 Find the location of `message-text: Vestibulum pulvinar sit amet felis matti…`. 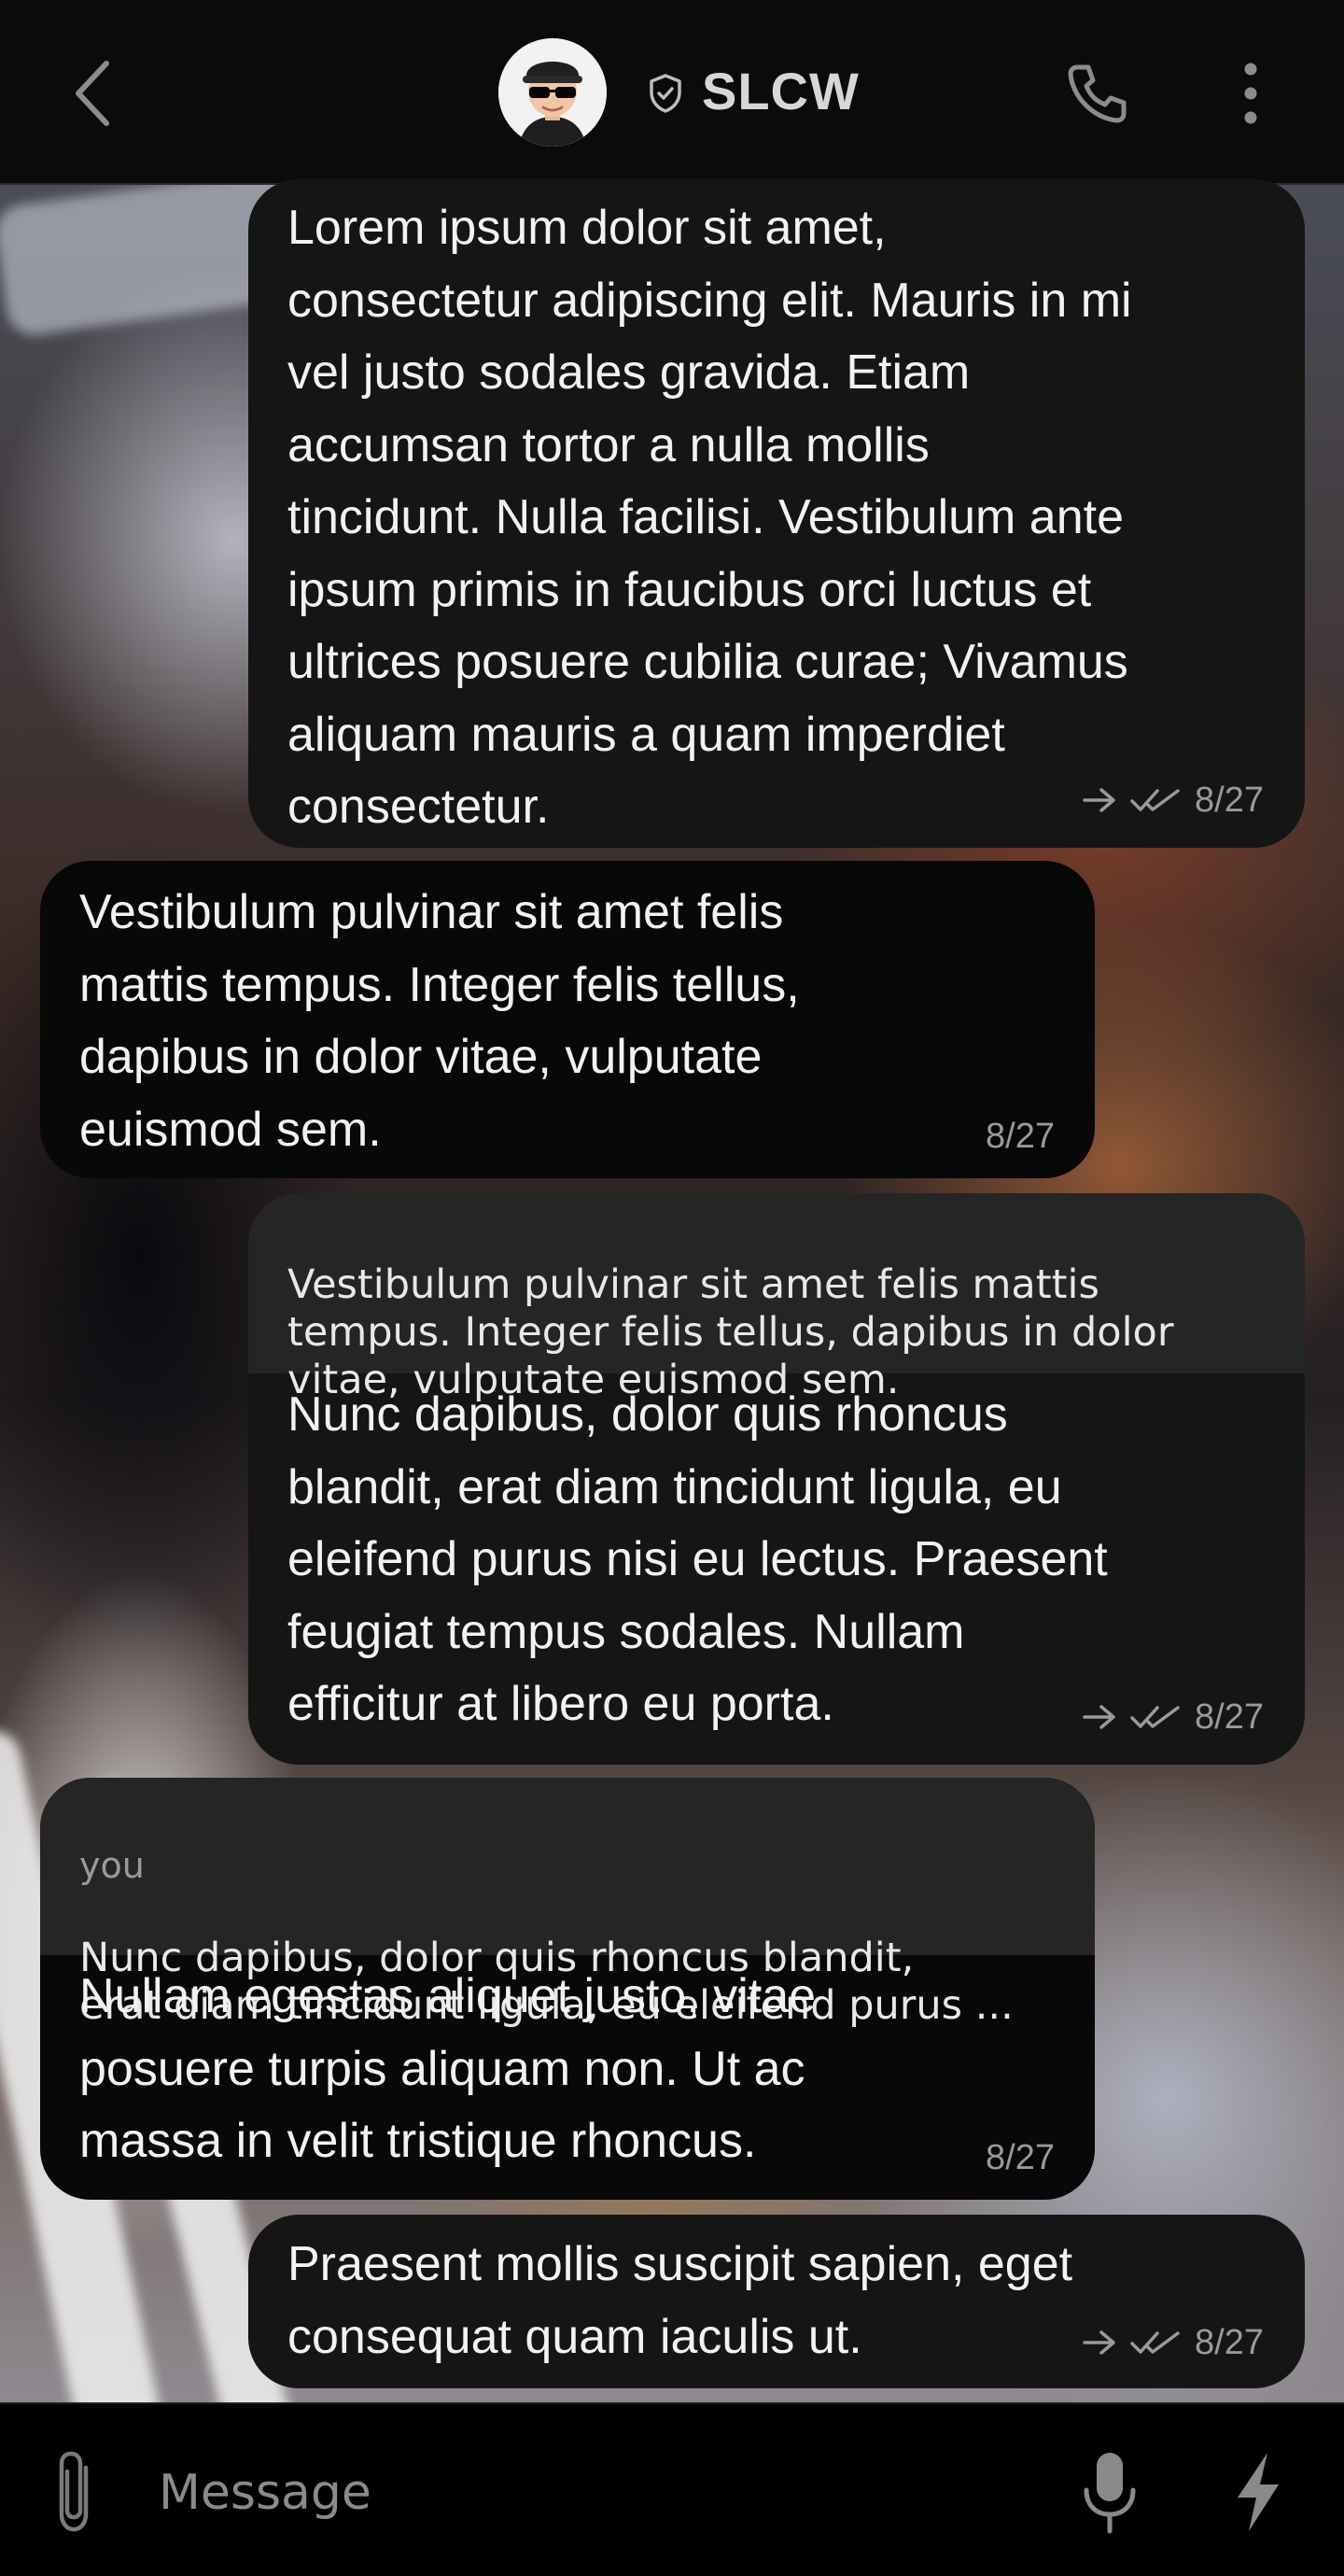

message-text: Vestibulum pulvinar sit amet felis matti… is located at coordinates (439, 1021).